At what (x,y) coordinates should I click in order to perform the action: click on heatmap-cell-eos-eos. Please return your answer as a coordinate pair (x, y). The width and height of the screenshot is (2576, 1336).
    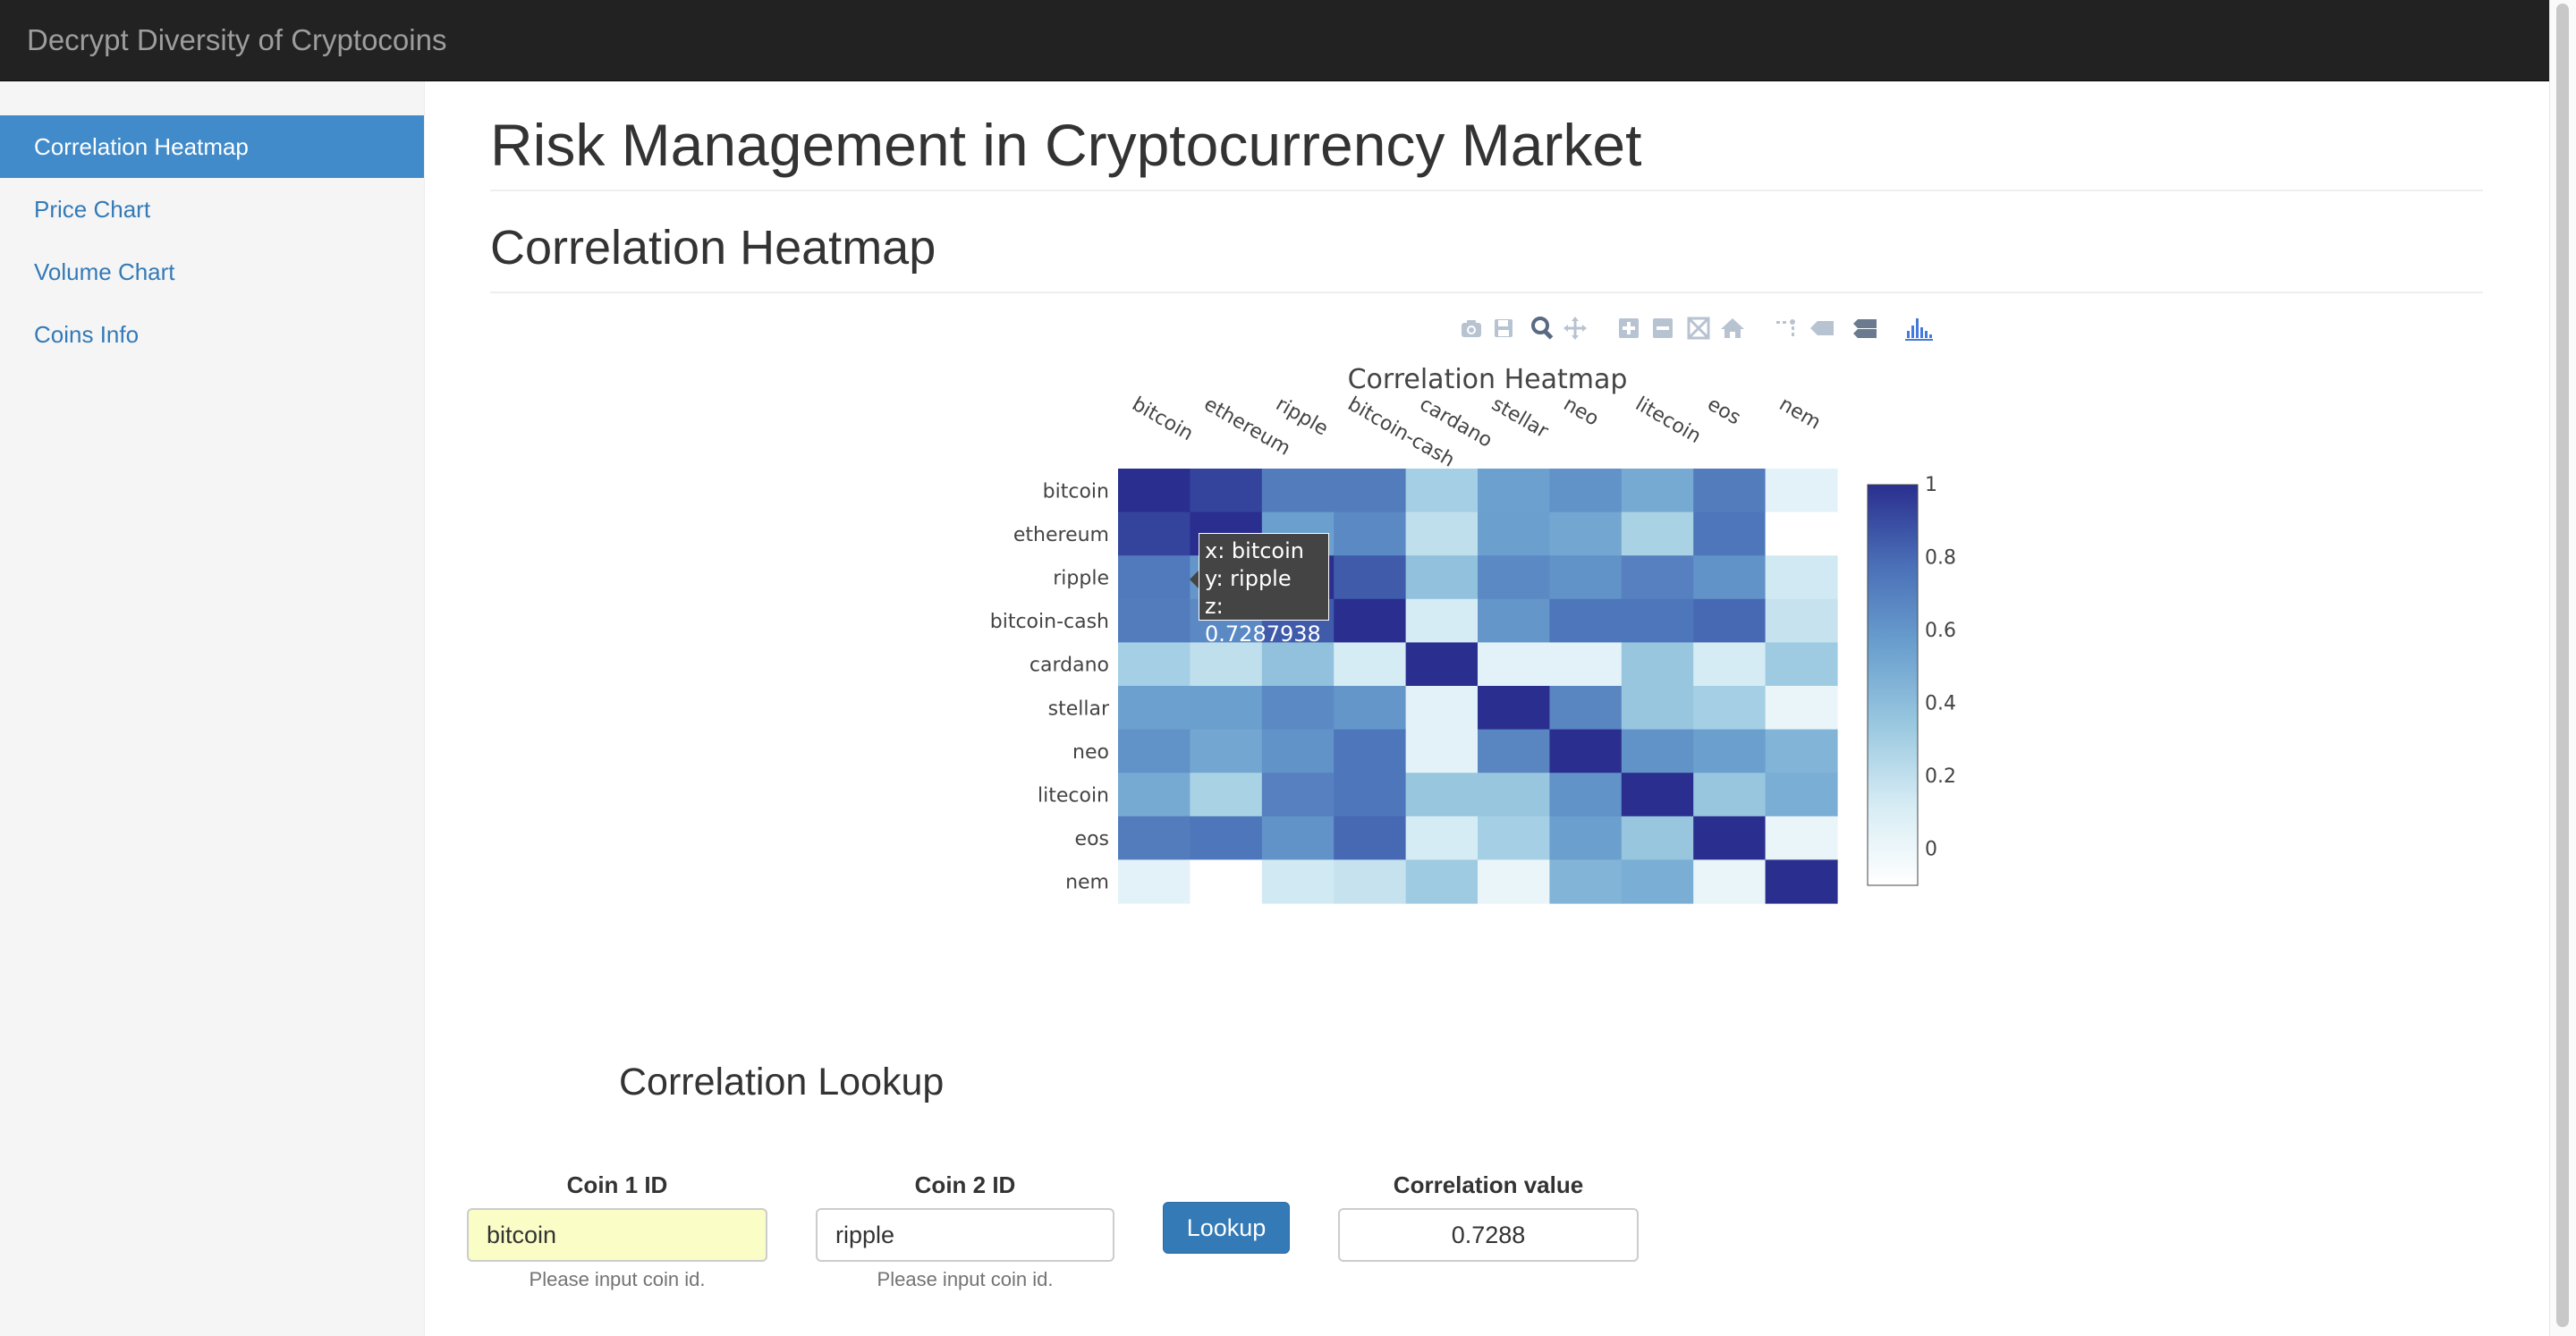
    Looking at the image, I should click on (1730, 838).